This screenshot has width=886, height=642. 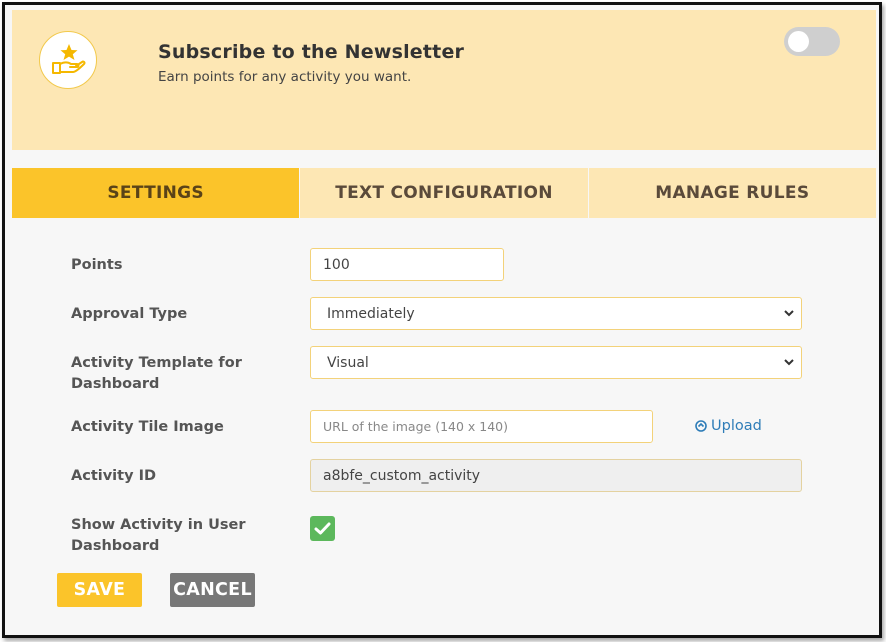 I want to click on activity-template-value: Visual, so click(x=348, y=362).